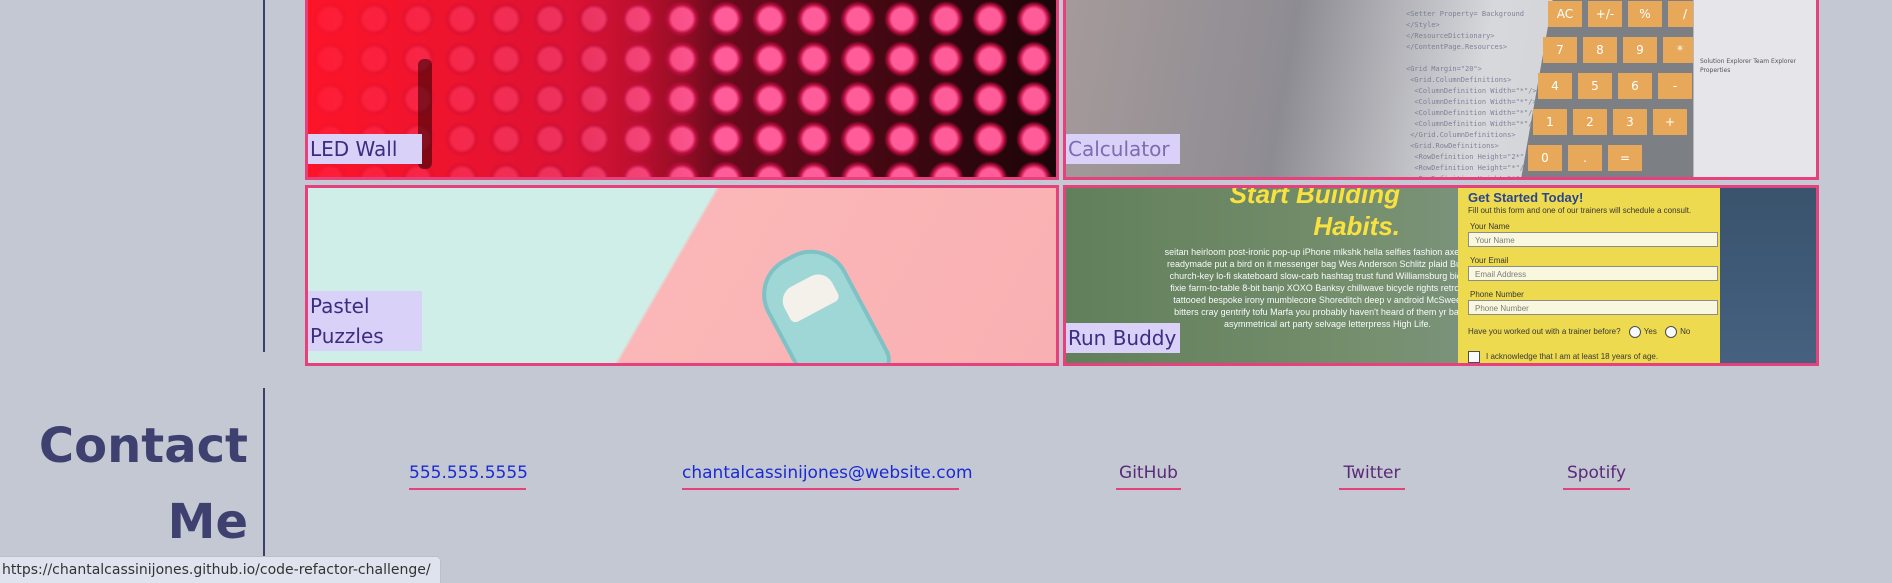  What do you see at coordinates (1560, 50) in the screenshot?
I see `calculator-key: 7` at bounding box center [1560, 50].